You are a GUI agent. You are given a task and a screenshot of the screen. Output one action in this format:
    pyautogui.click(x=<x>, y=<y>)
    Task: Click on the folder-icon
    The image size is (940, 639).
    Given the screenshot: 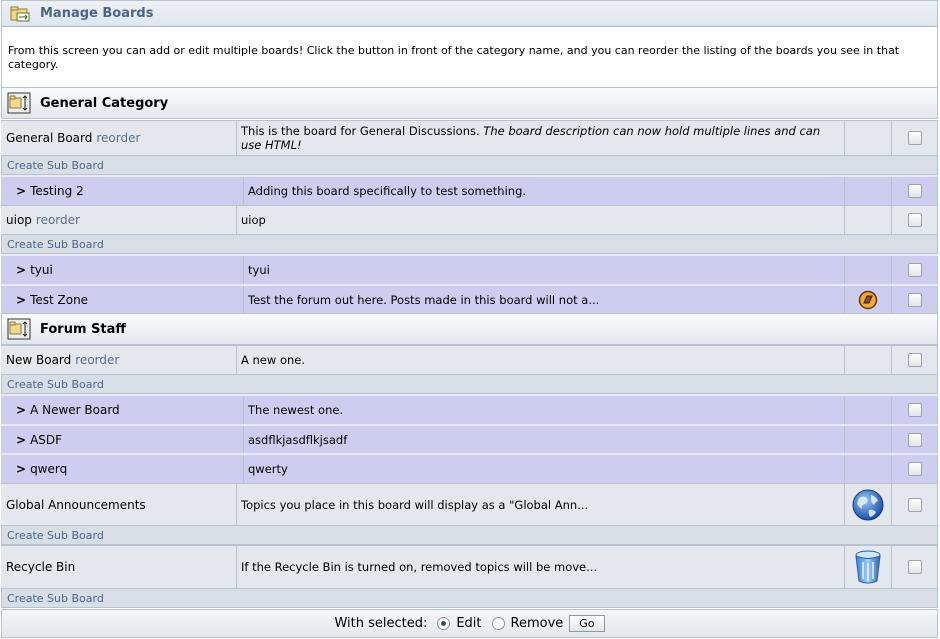 What is the action you would take?
    pyautogui.click(x=20, y=13)
    